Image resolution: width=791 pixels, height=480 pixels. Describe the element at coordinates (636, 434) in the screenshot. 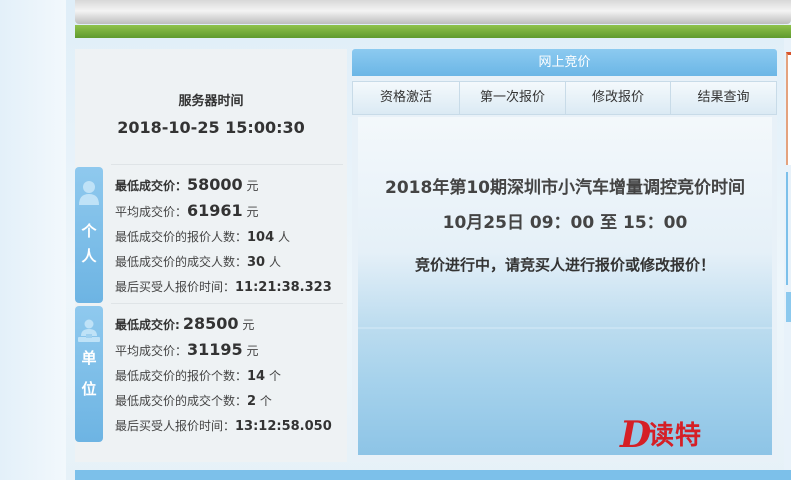

I see `logo-mark: D` at that location.